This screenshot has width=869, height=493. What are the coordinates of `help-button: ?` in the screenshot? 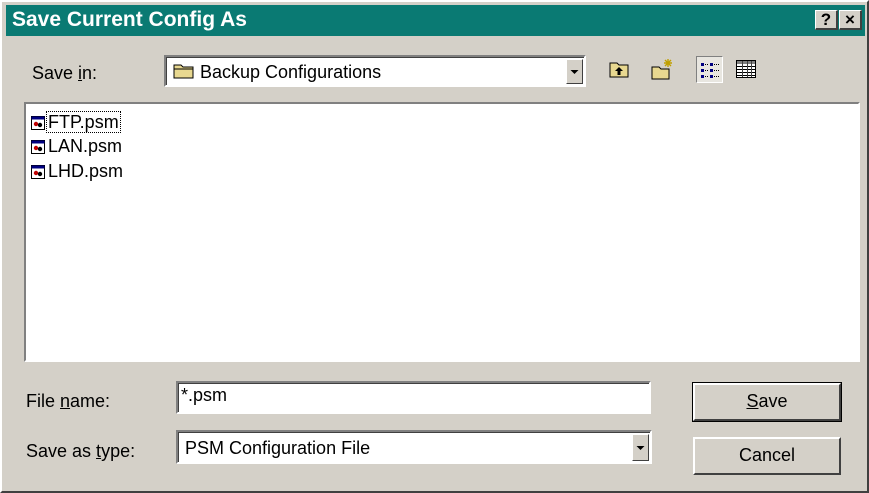 It's located at (826, 20).